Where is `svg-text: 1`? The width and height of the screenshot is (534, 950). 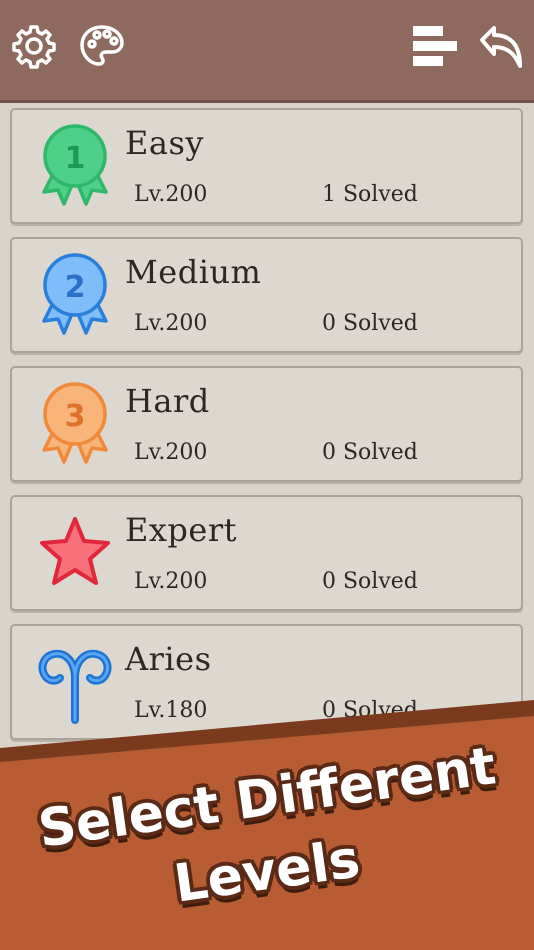 svg-text: 1 is located at coordinates (75, 158).